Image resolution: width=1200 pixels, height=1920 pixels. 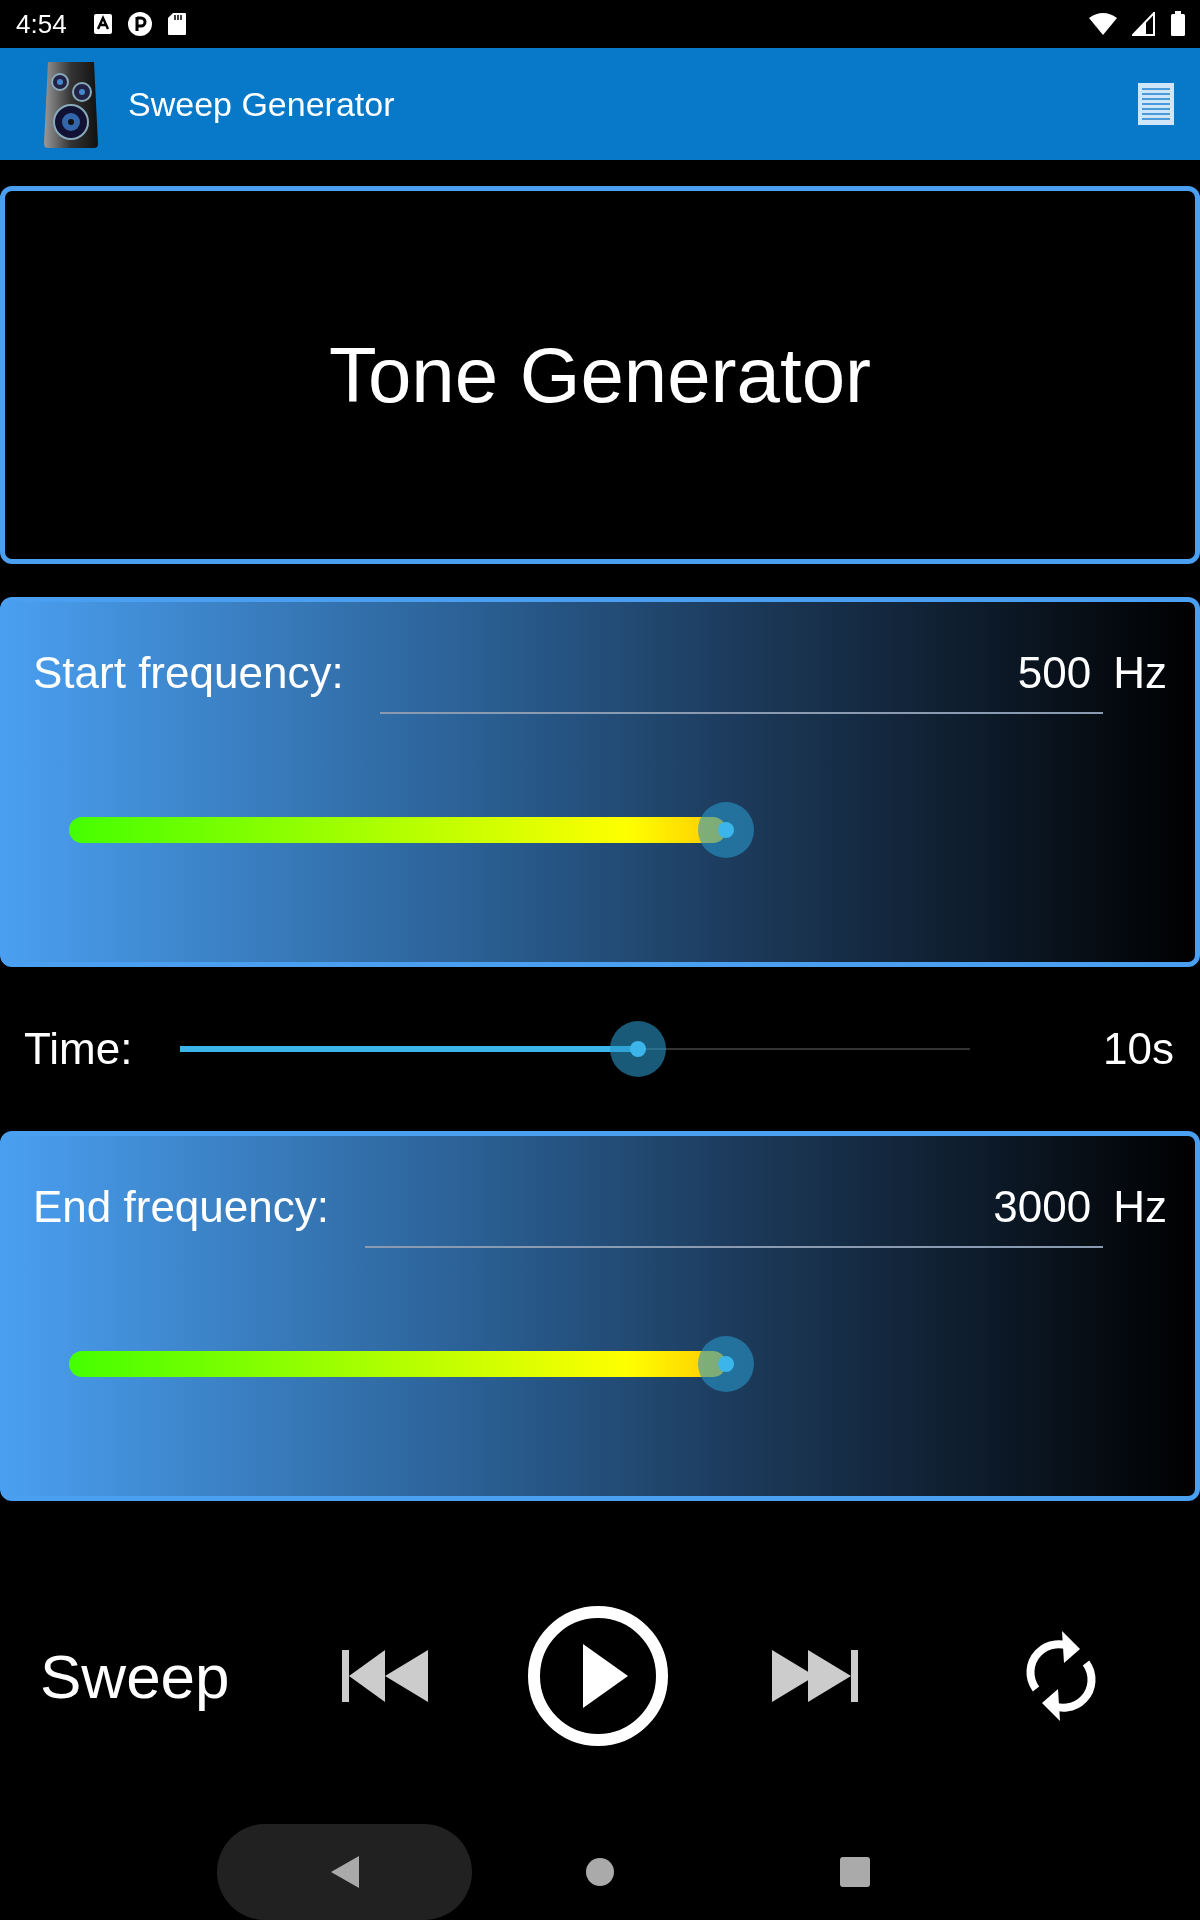 I want to click on app-title: Sweep Generator, so click(x=261, y=104).